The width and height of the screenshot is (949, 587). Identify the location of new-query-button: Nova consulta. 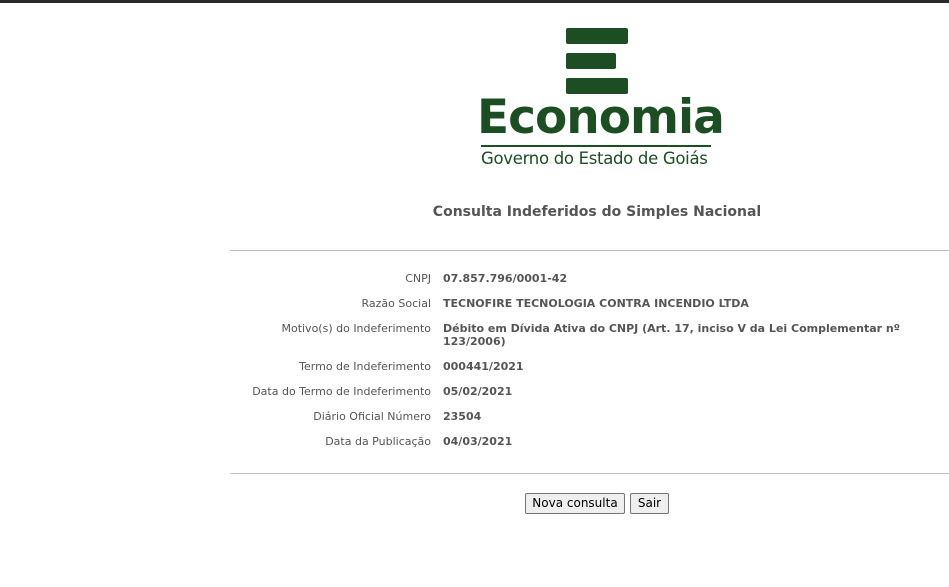
(575, 503).